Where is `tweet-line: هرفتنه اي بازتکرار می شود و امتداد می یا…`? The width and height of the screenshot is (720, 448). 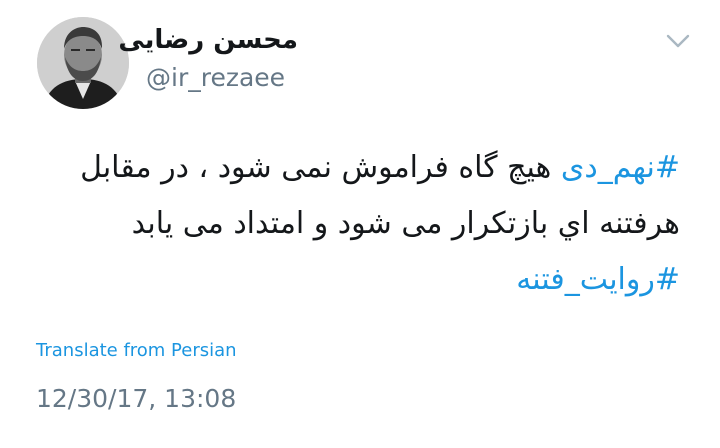 tweet-line: هرفتنه اي بازتکرار می شود و امتداد می یا… is located at coordinates (355, 224).